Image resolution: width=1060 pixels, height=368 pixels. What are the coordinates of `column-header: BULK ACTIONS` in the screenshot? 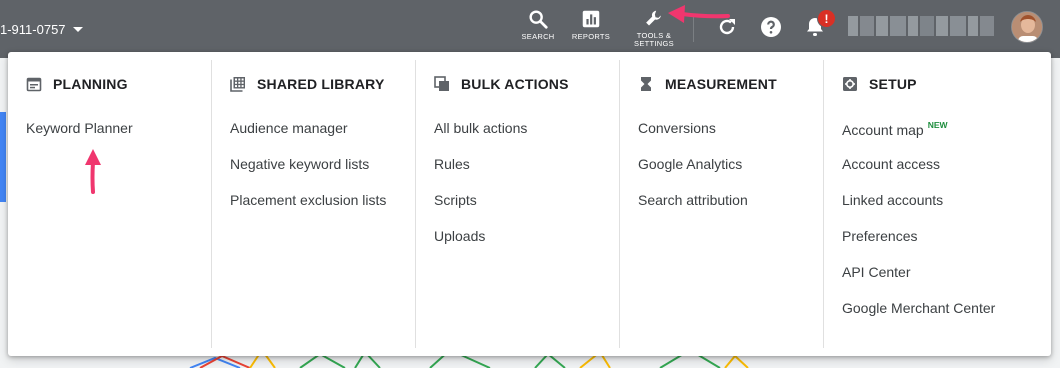 It's located at (501, 84).